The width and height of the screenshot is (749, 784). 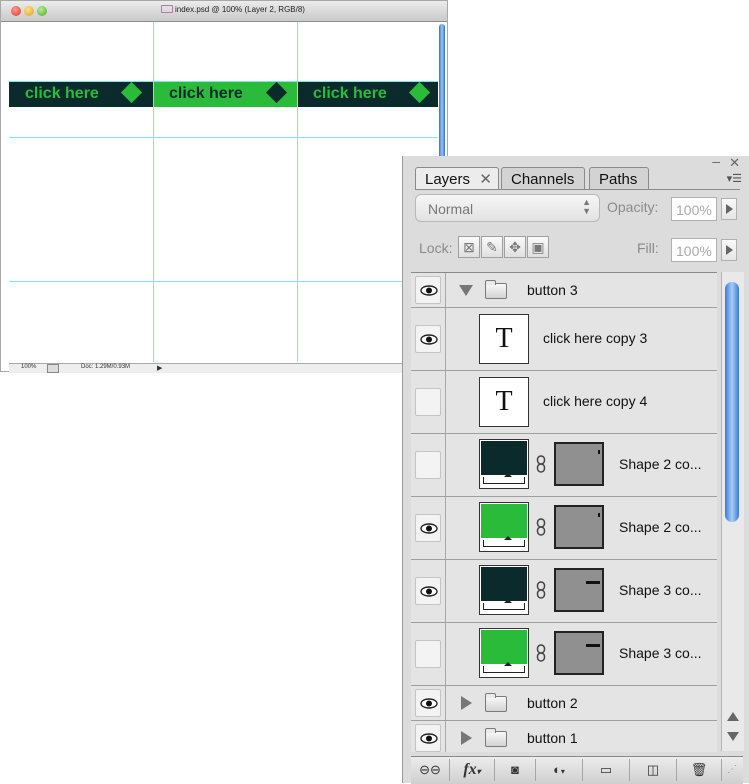 I want to click on close-window-button, so click(x=16, y=11).